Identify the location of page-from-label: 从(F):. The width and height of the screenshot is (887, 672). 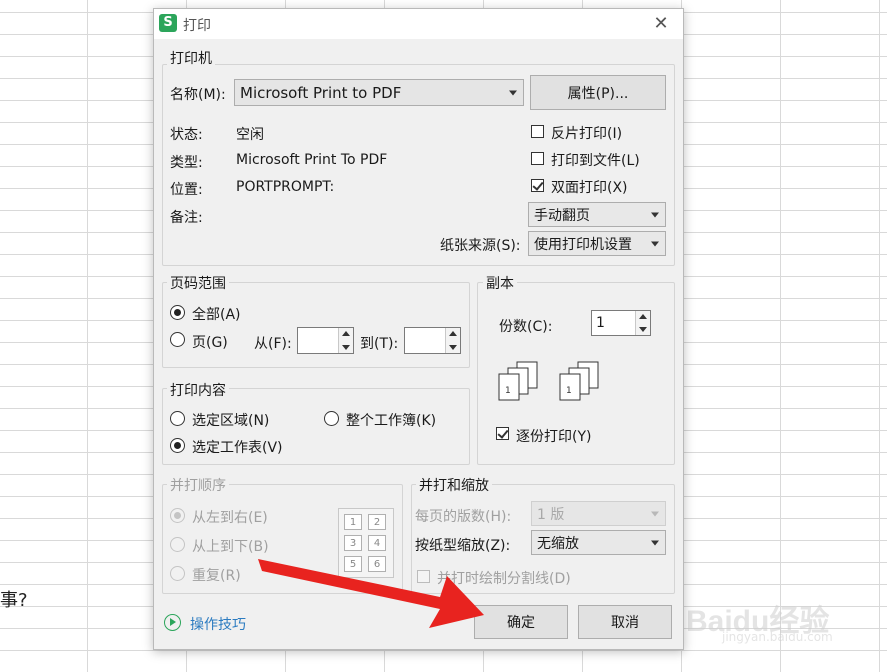
(273, 344).